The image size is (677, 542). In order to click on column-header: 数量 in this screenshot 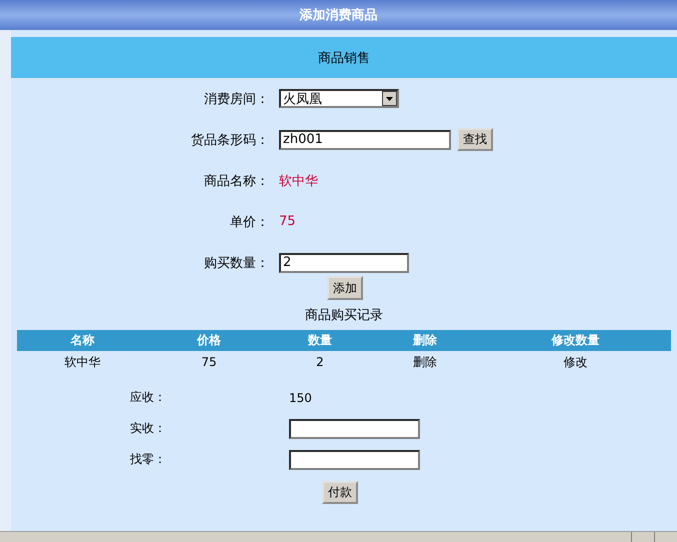, I will do `click(319, 340)`.